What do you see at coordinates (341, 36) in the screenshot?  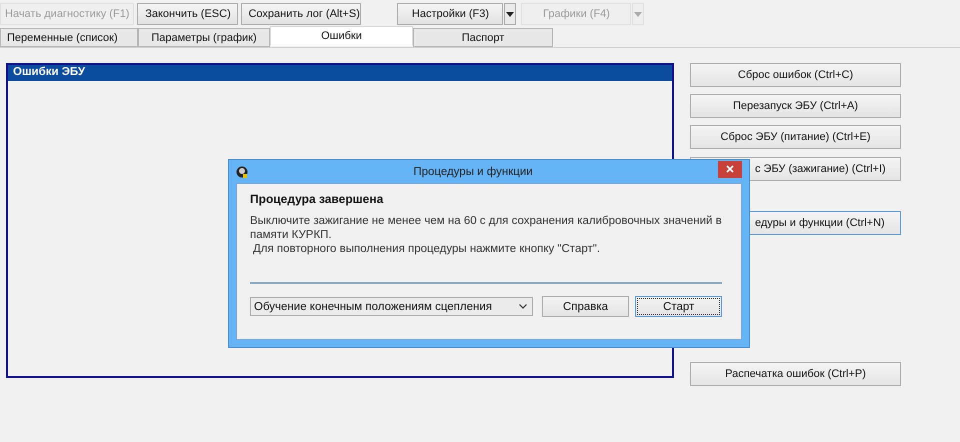 I see `tab: Ошибки` at bounding box center [341, 36].